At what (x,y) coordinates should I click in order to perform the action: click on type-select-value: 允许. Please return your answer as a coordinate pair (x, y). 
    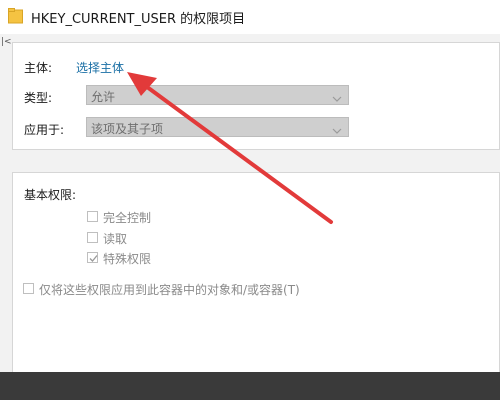
    Looking at the image, I should click on (103, 97).